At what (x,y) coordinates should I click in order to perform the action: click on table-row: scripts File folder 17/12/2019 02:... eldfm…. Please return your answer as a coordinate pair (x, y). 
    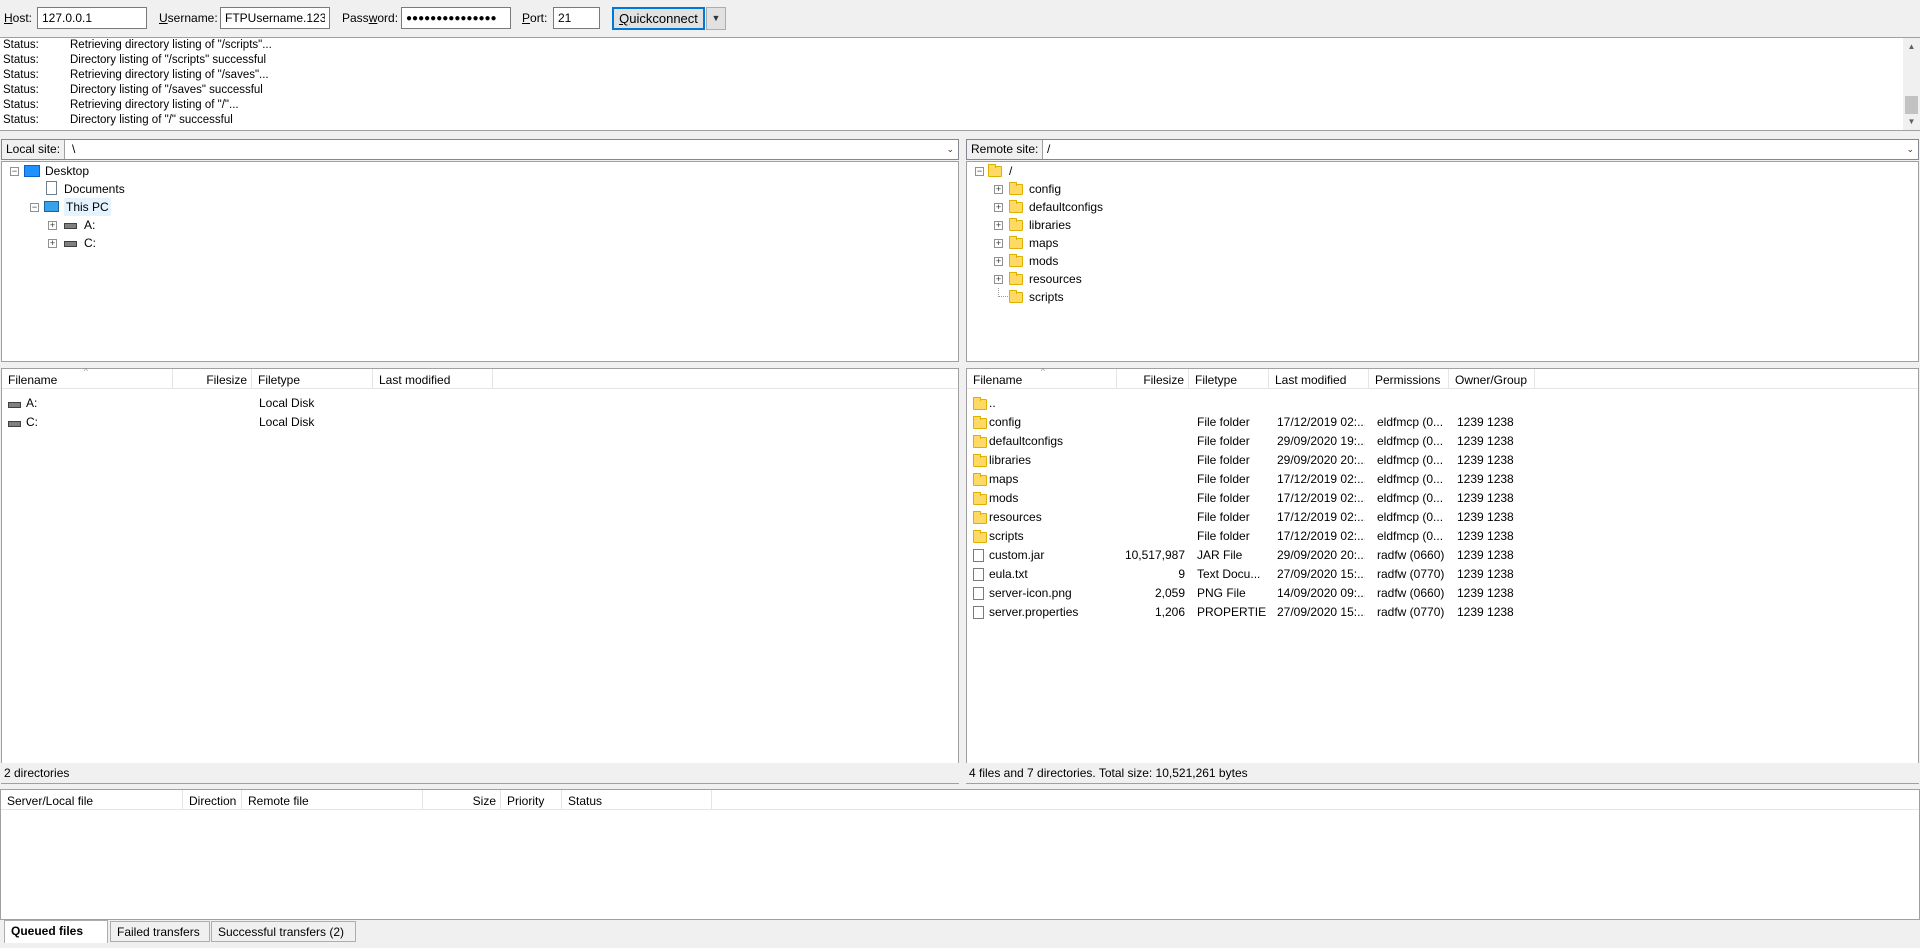
    Looking at the image, I should click on (1442, 536).